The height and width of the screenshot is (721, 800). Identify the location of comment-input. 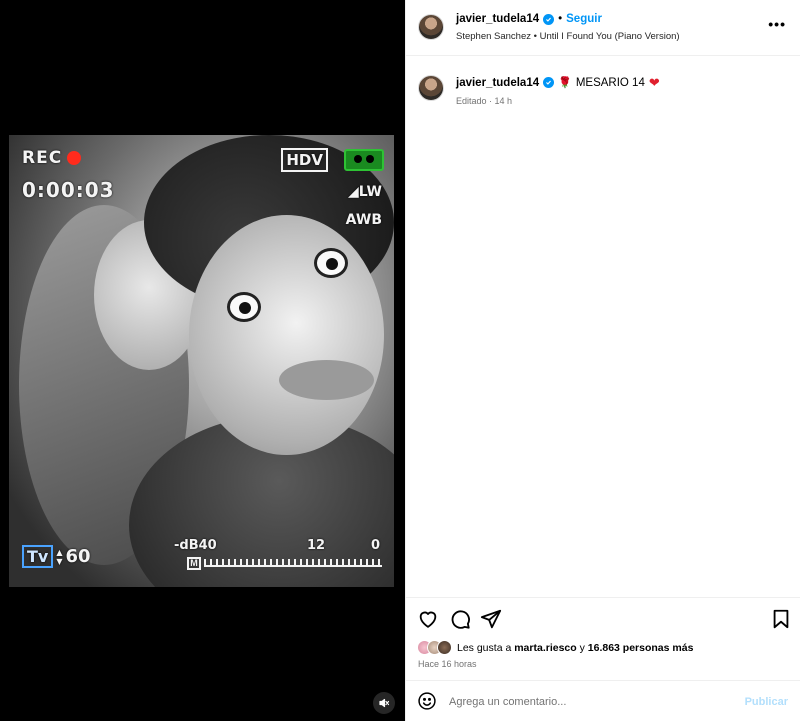
(589, 702).